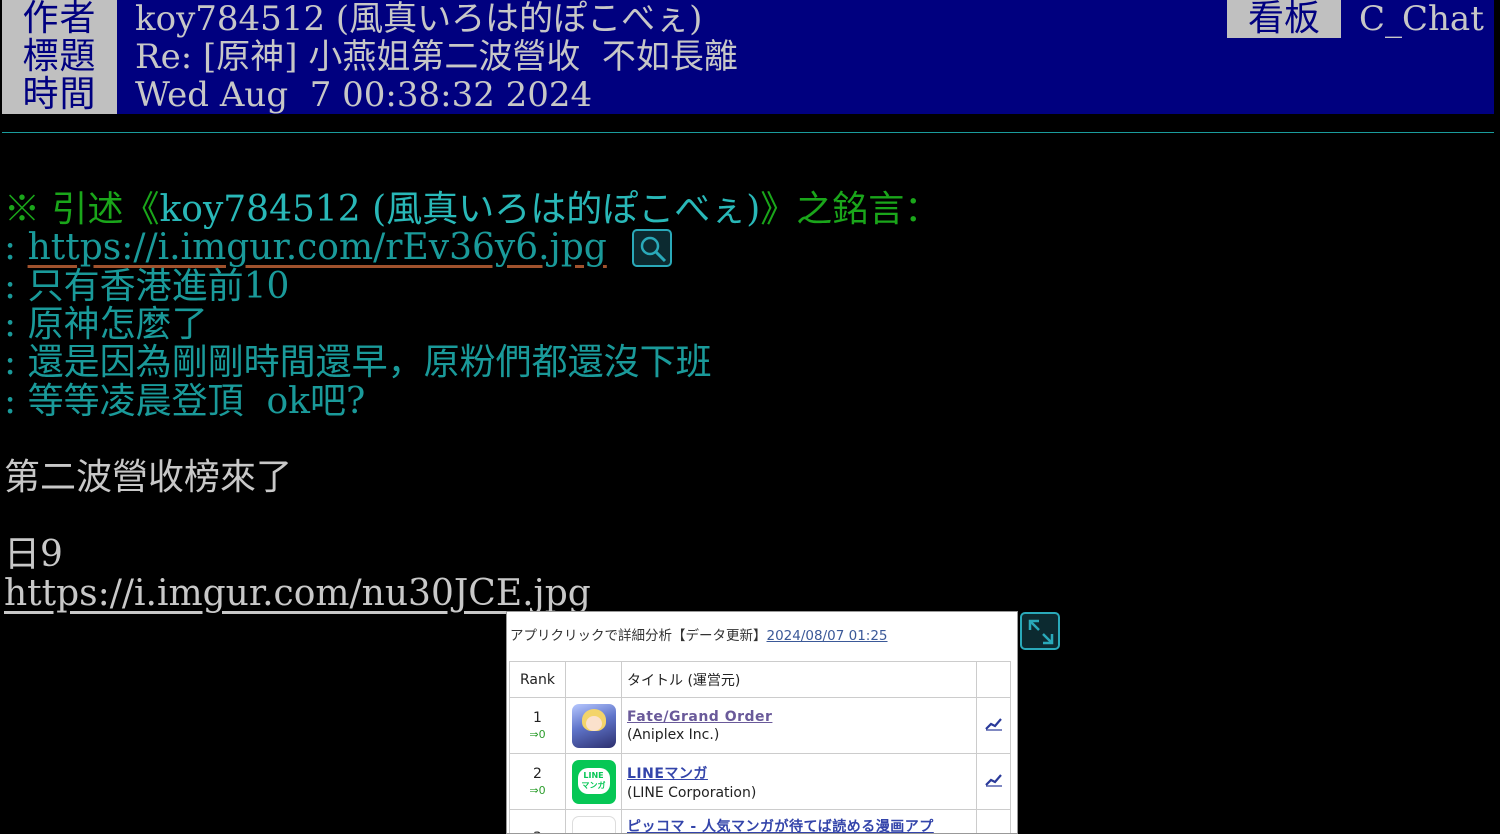 The image size is (1500, 834). I want to click on body-image-link: https://i.imgur.com/nu30JCE.jpg, so click(297, 594).